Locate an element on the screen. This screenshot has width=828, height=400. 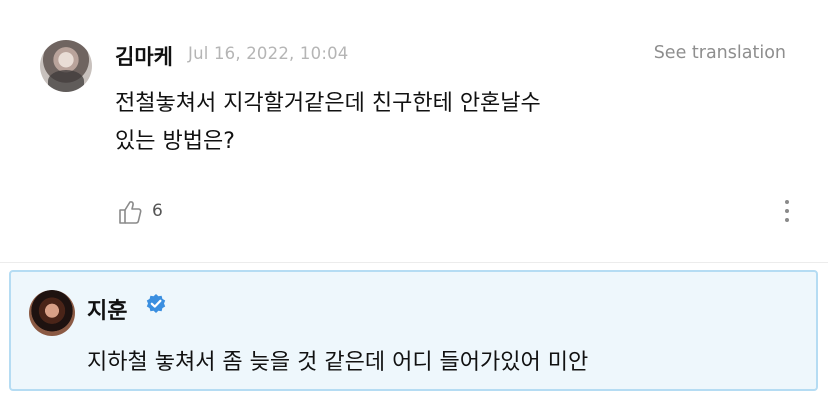
like-count: 6 is located at coordinates (157, 211).